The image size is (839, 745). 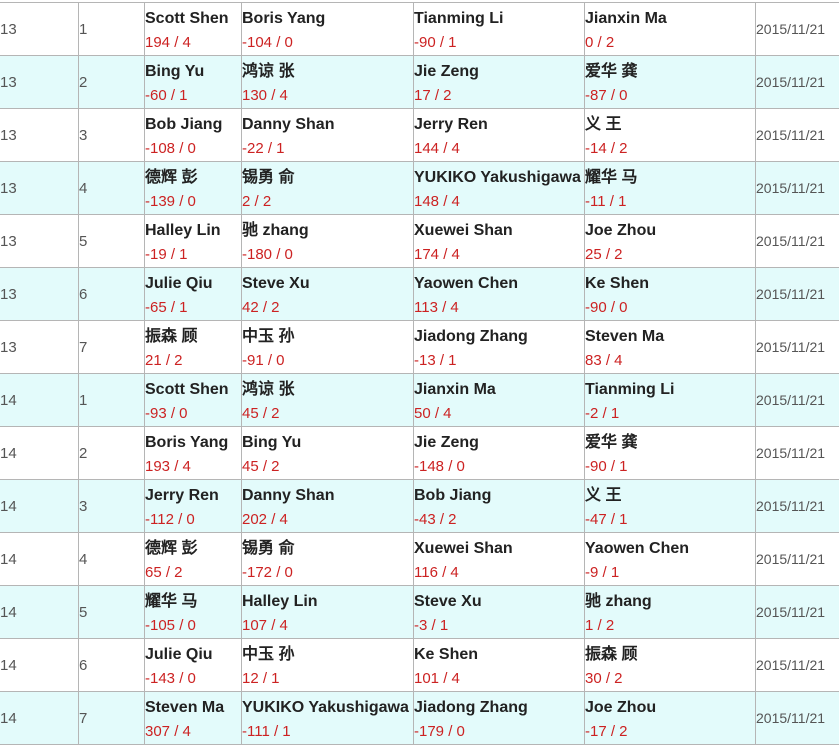 What do you see at coordinates (193, 718) in the screenshot?
I see `player-cell: Steven Ma 307 / 4` at bounding box center [193, 718].